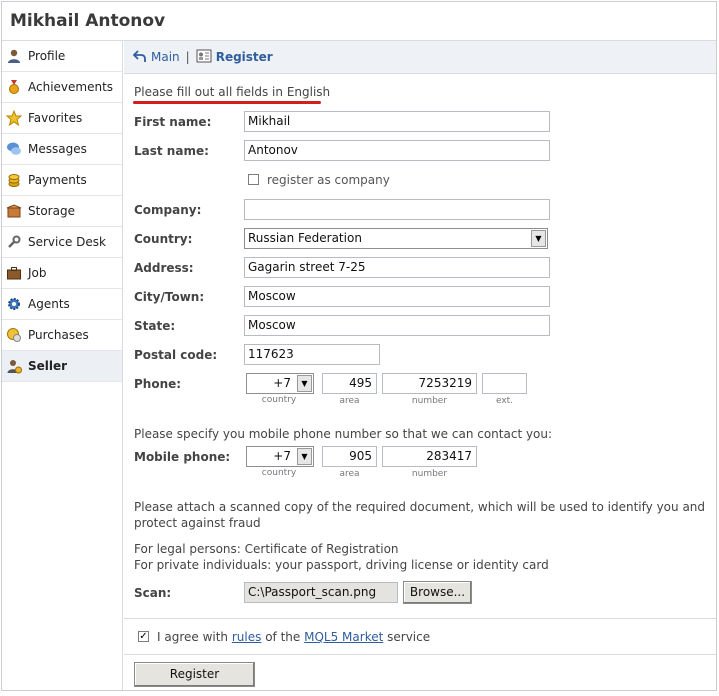 Image resolution: width=719 pixels, height=696 pixels. What do you see at coordinates (168, 210) in the screenshot?
I see `company-label: Company:` at bounding box center [168, 210].